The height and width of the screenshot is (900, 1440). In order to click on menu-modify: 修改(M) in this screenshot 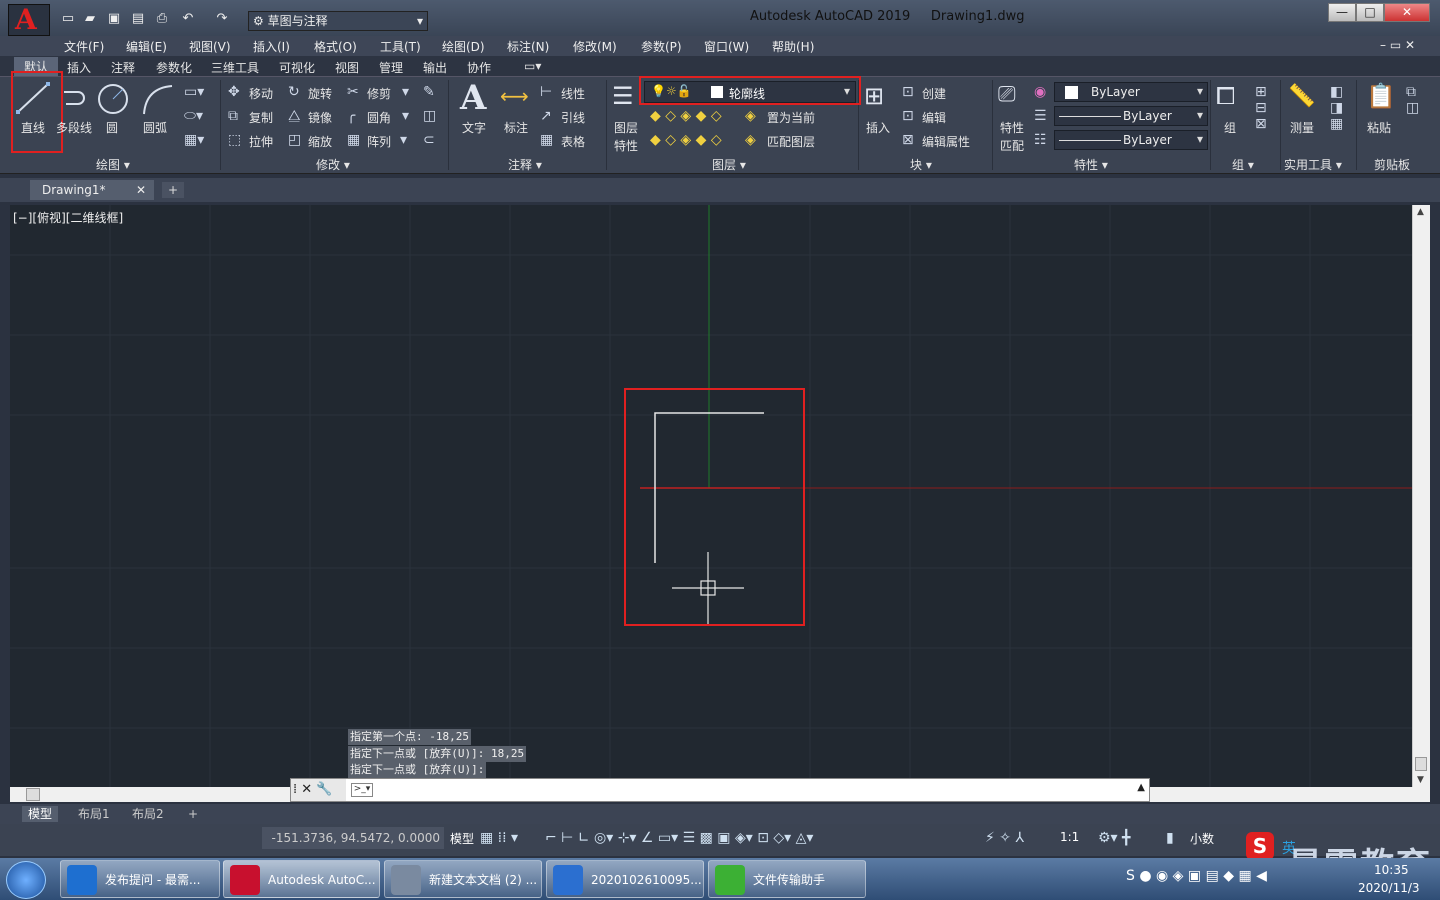, I will do `click(595, 46)`.